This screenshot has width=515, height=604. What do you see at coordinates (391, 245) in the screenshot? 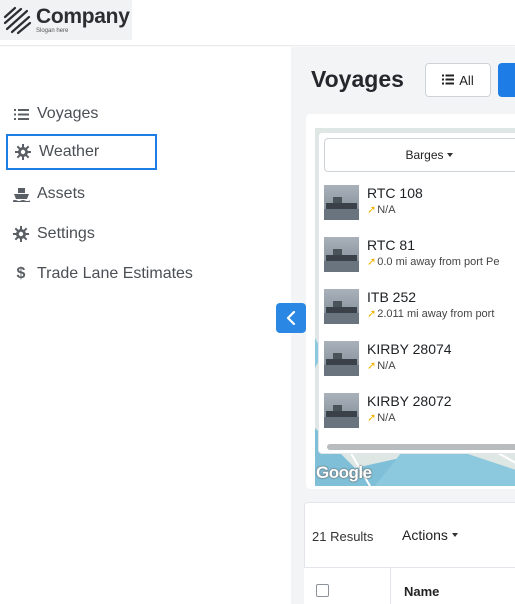
I see `vessel-name: RTC 81` at bounding box center [391, 245].